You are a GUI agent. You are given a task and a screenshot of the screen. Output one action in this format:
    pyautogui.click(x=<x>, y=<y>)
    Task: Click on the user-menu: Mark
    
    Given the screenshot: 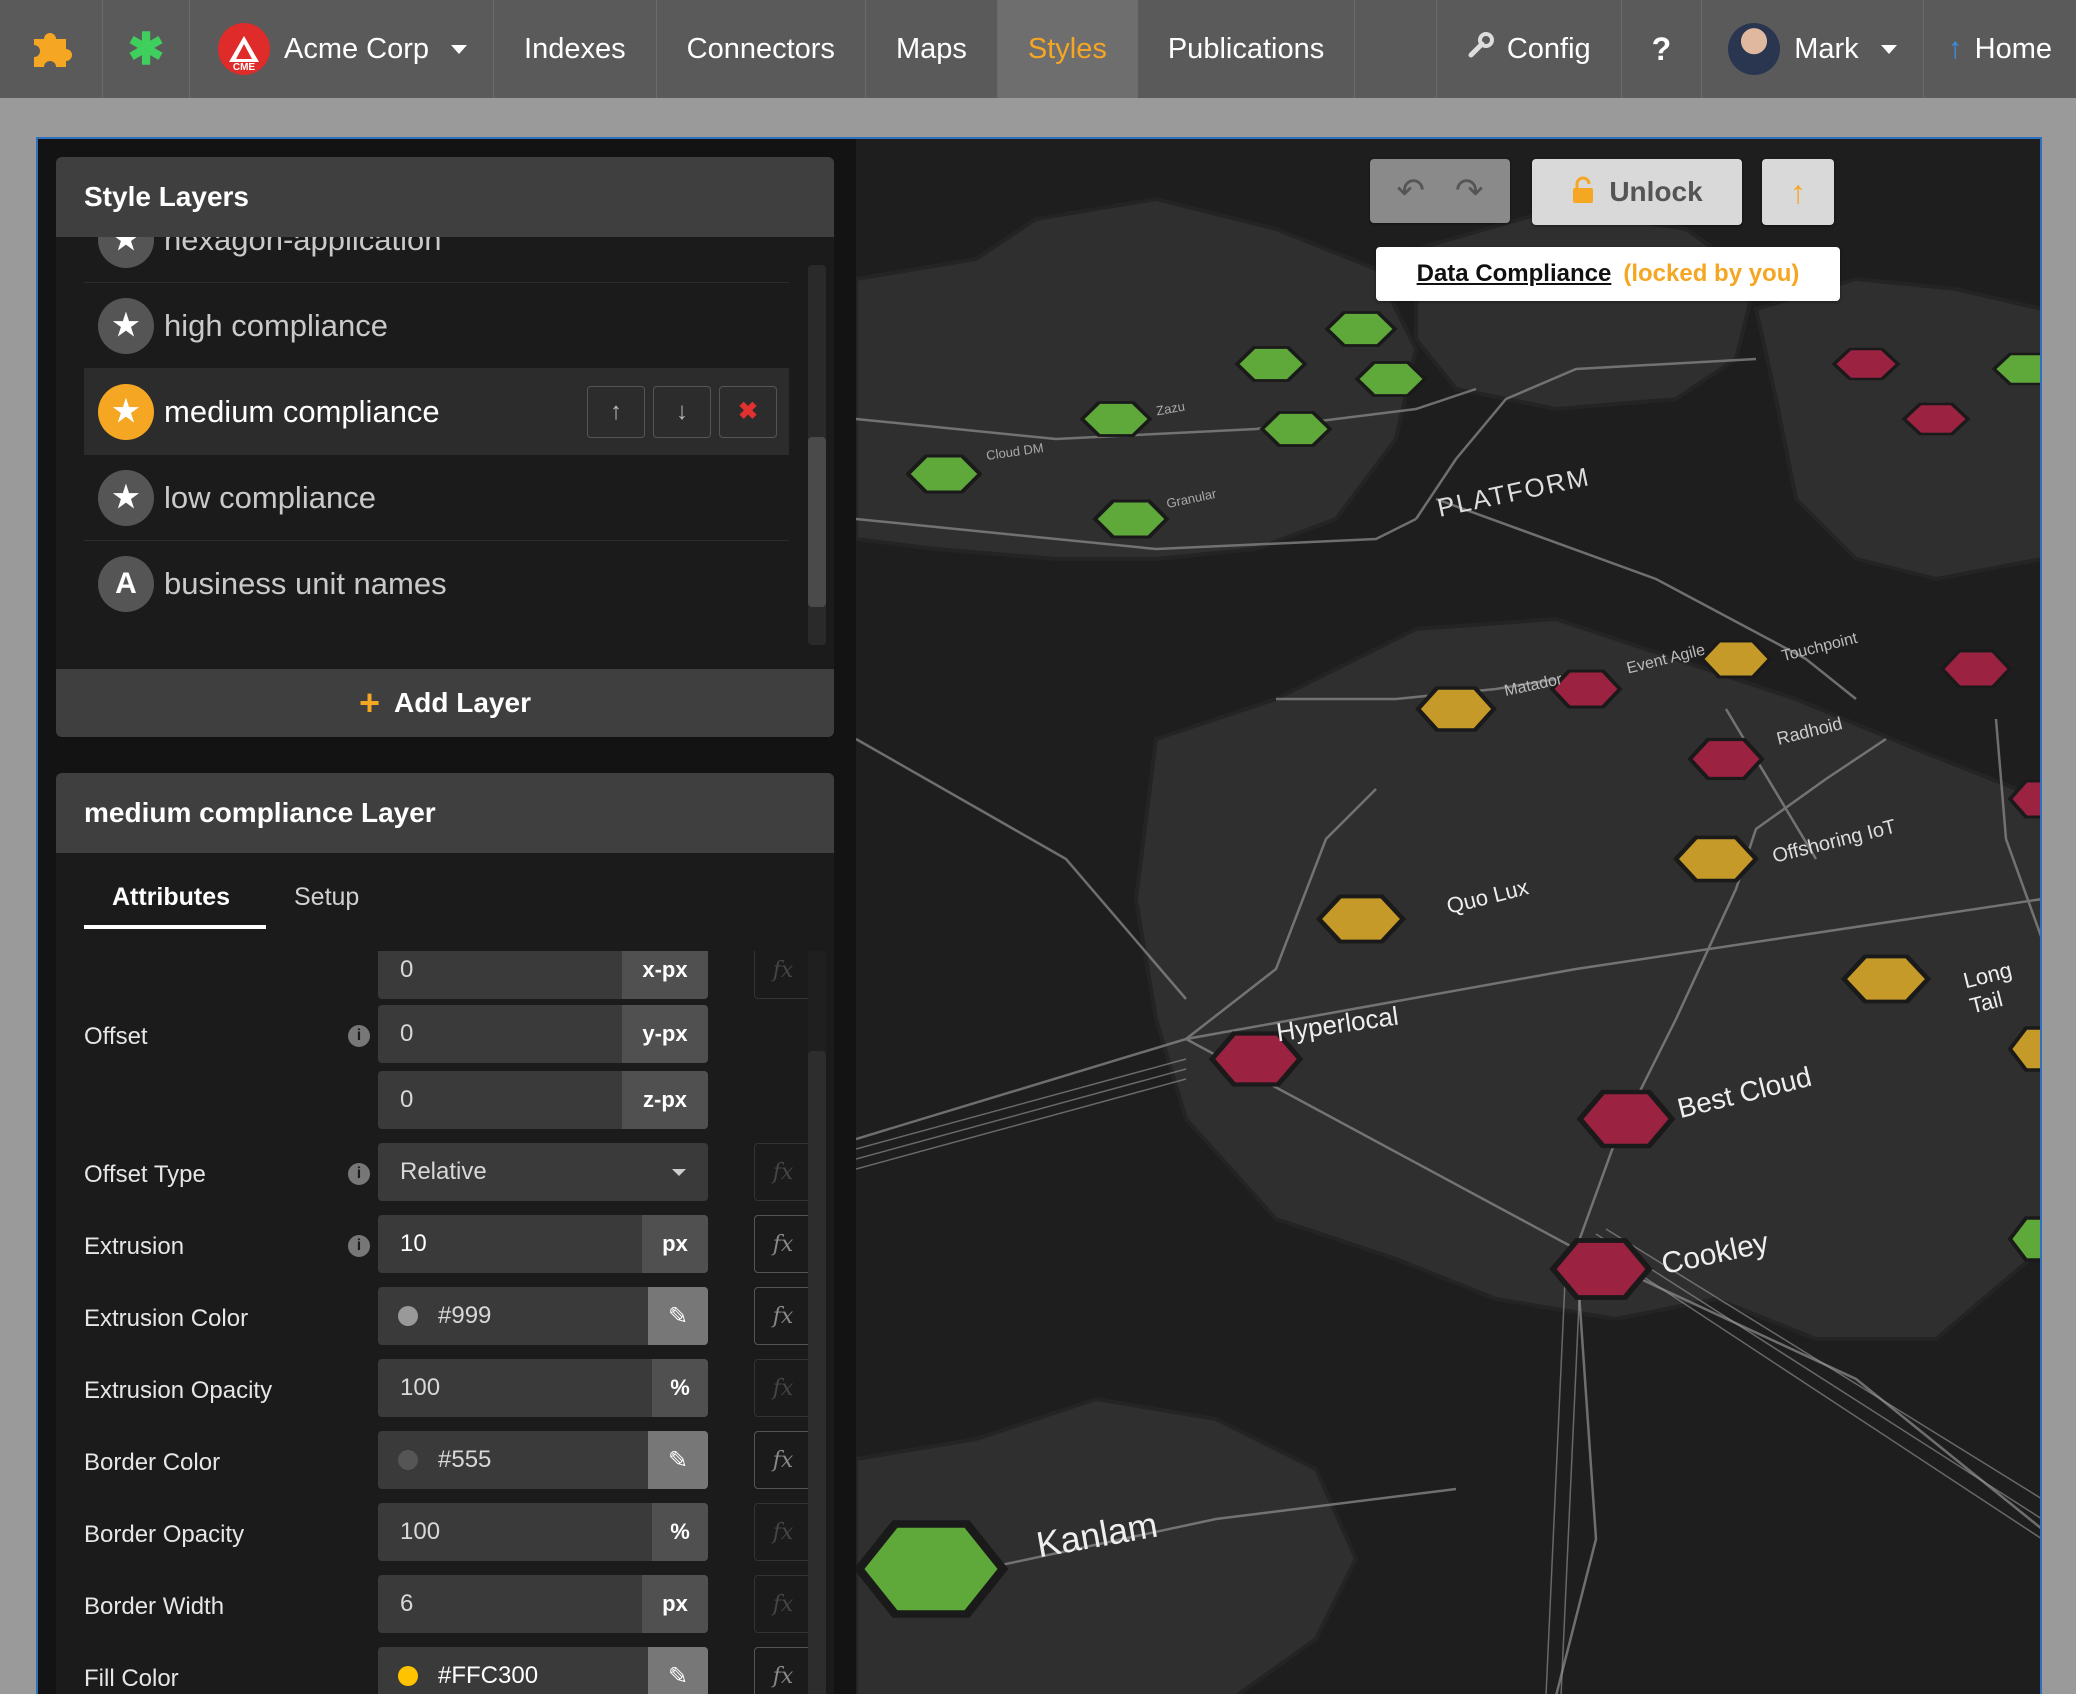 What is the action you would take?
    pyautogui.click(x=1813, y=49)
    